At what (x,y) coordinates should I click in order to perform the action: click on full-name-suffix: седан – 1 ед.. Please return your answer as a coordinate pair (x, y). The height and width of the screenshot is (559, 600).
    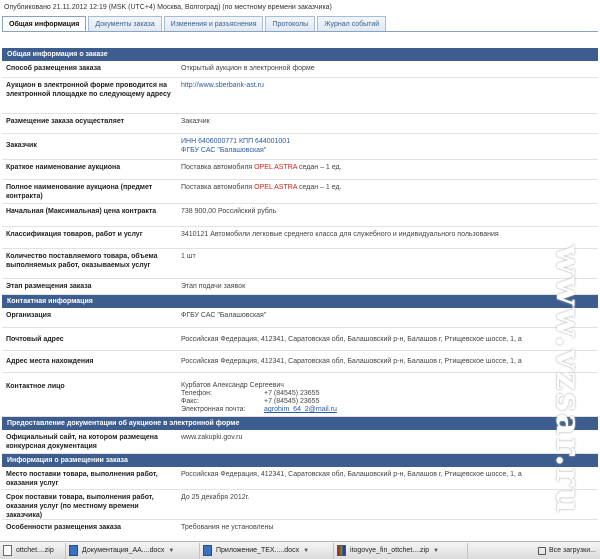
    Looking at the image, I should click on (320, 187).